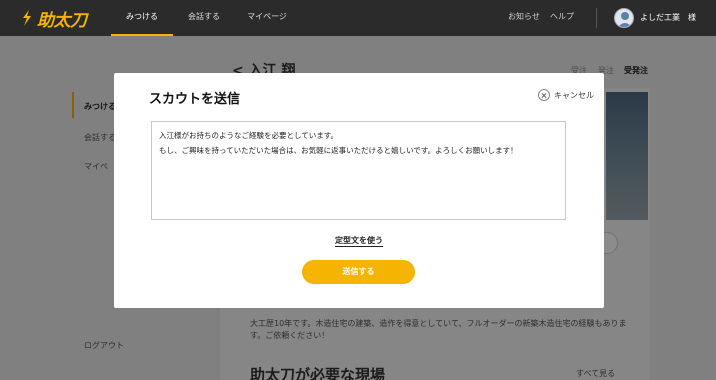 The height and width of the screenshot is (380, 716). I want to click on sword-logo-icon, so click(27, 18).